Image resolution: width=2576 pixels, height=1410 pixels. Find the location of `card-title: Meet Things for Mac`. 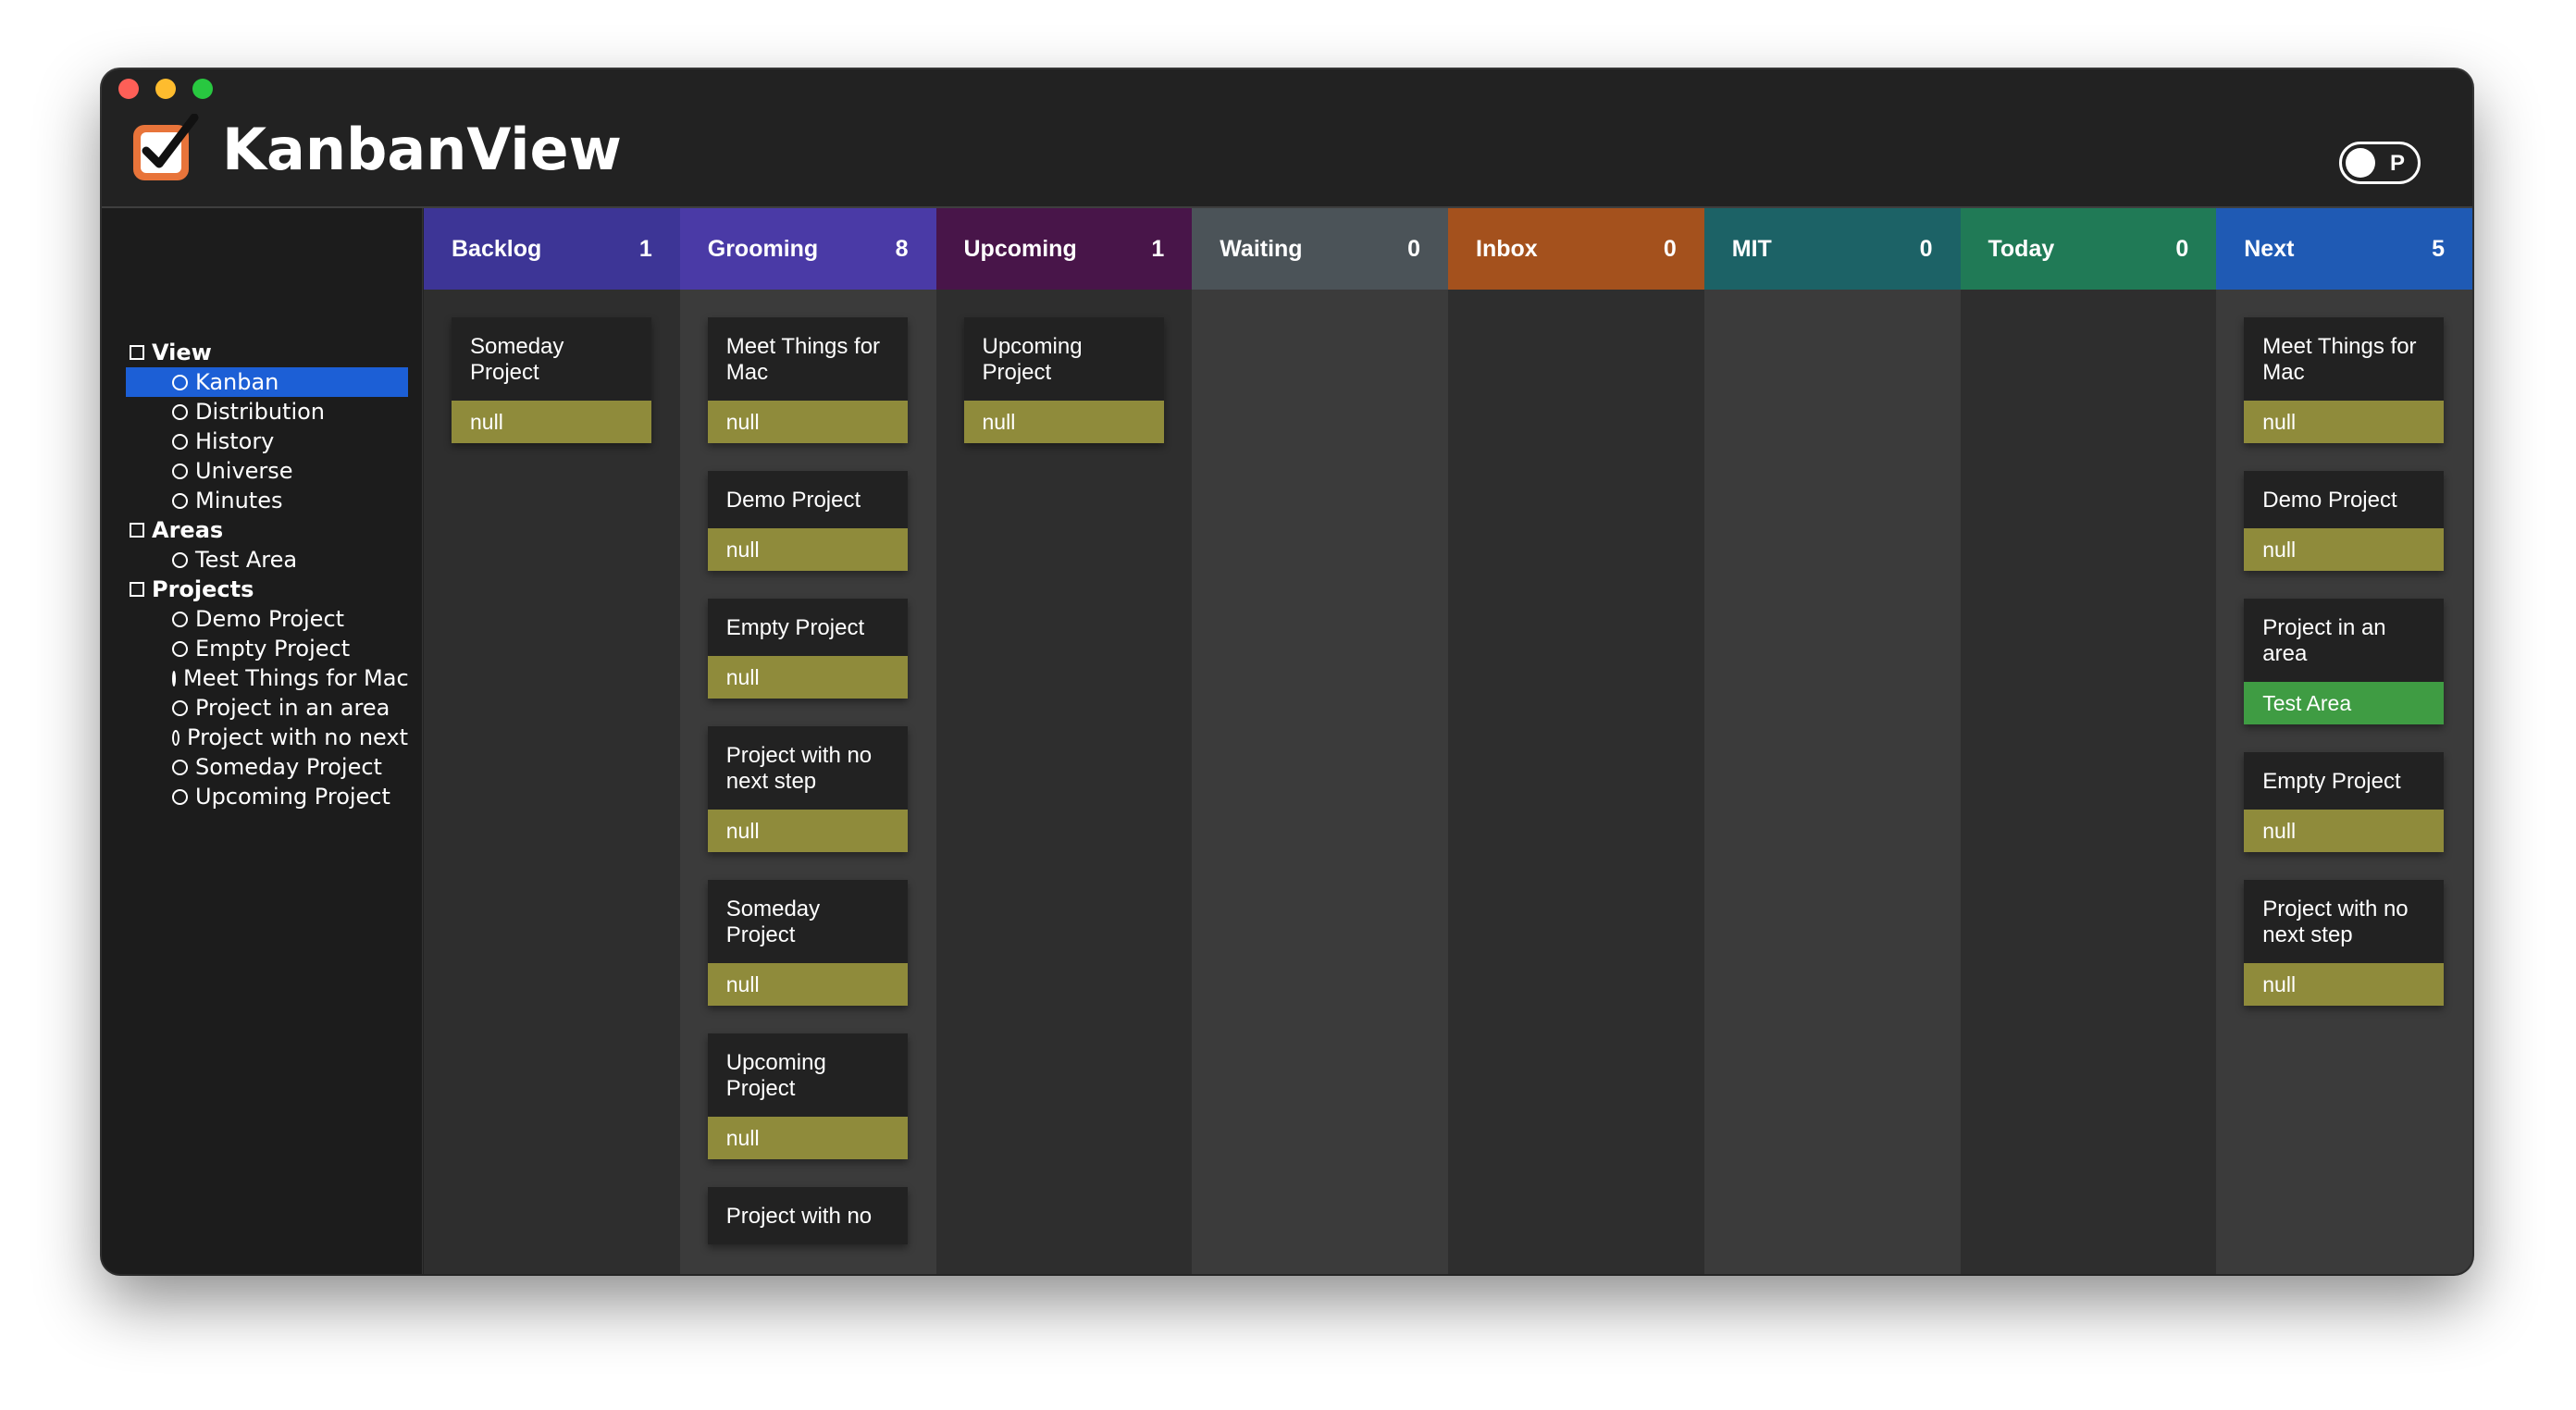

card-title: Meet Things for Mac is located at coordinates (808, 359).